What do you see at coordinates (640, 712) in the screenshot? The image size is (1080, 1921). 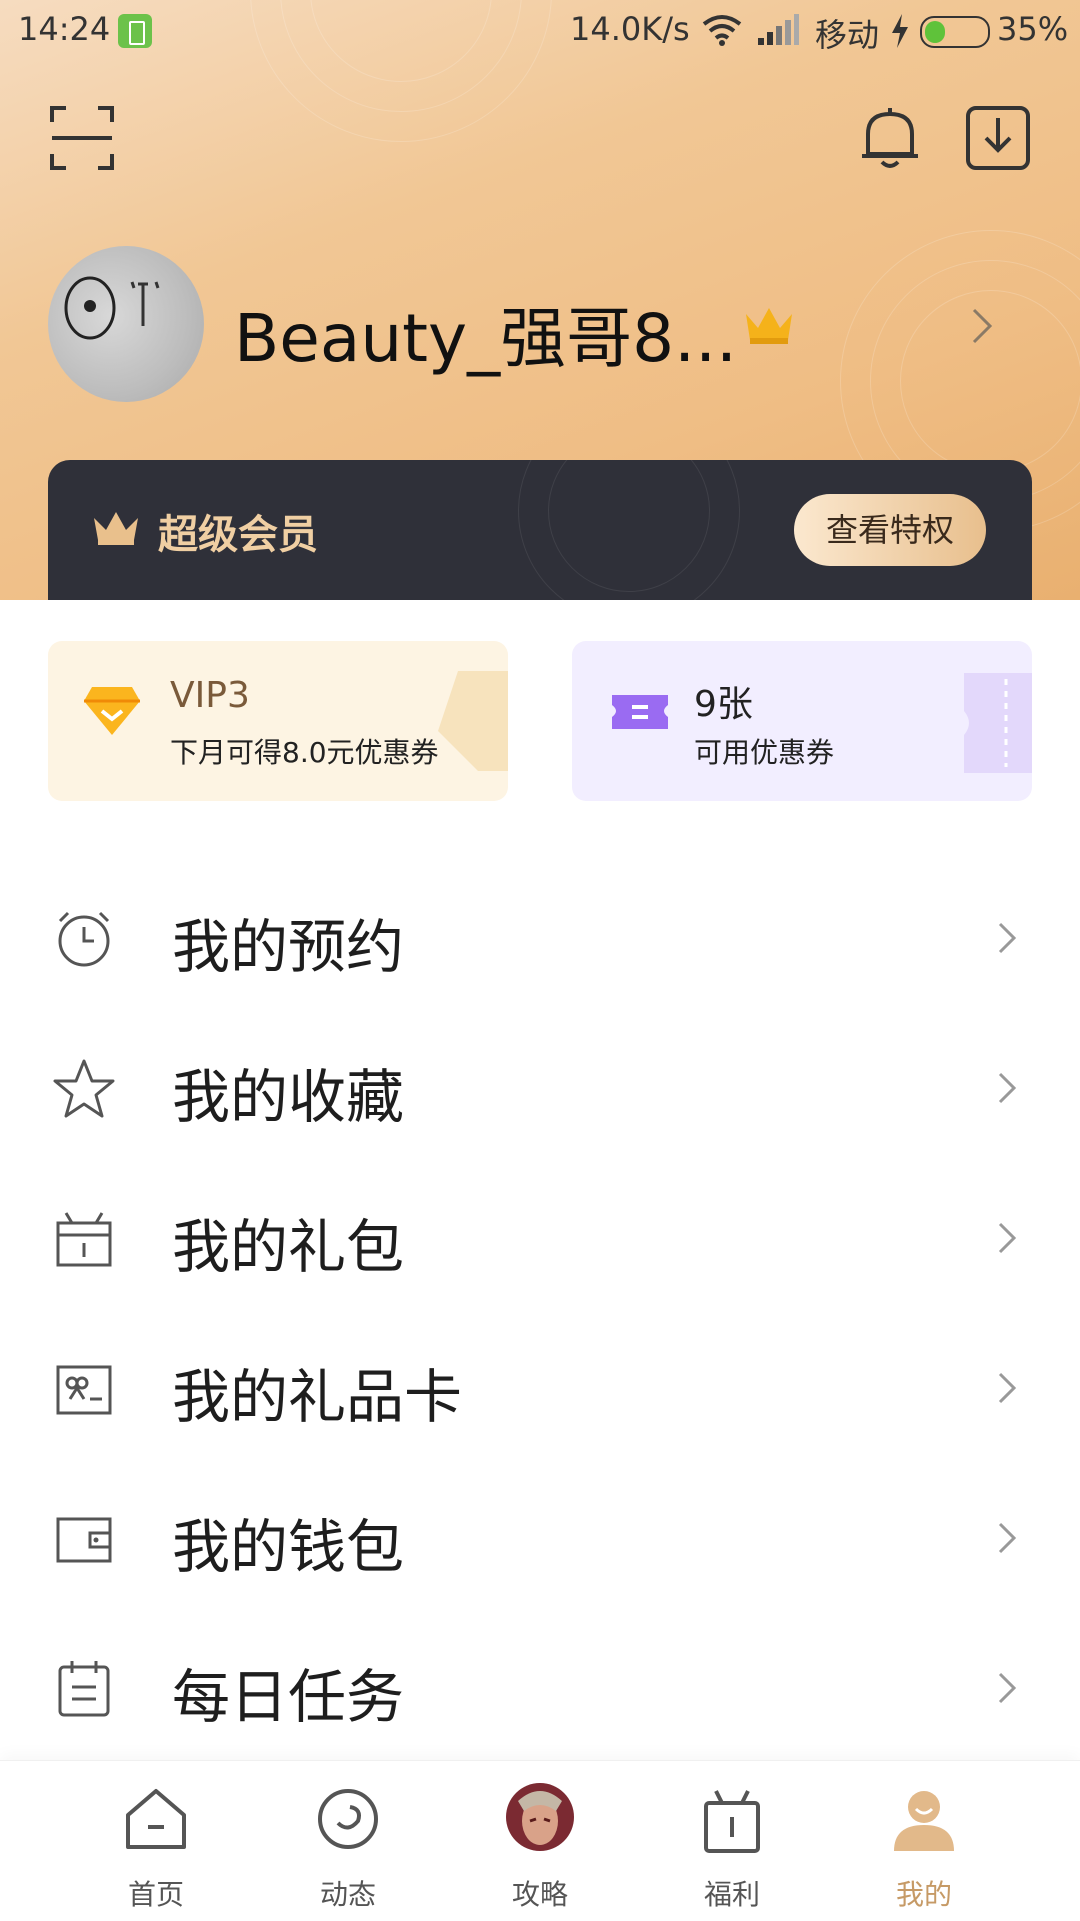 I see `coupon-ticket-icon` at bounding box center [640, 712].